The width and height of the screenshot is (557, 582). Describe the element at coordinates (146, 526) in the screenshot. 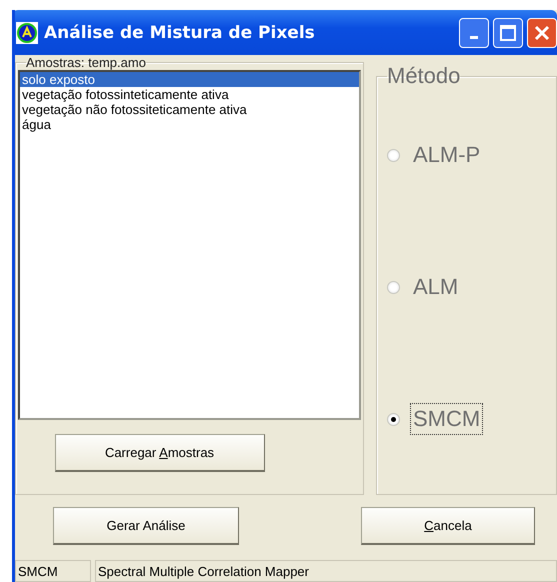

I see `generate-button: Gerar Análise` at that location.